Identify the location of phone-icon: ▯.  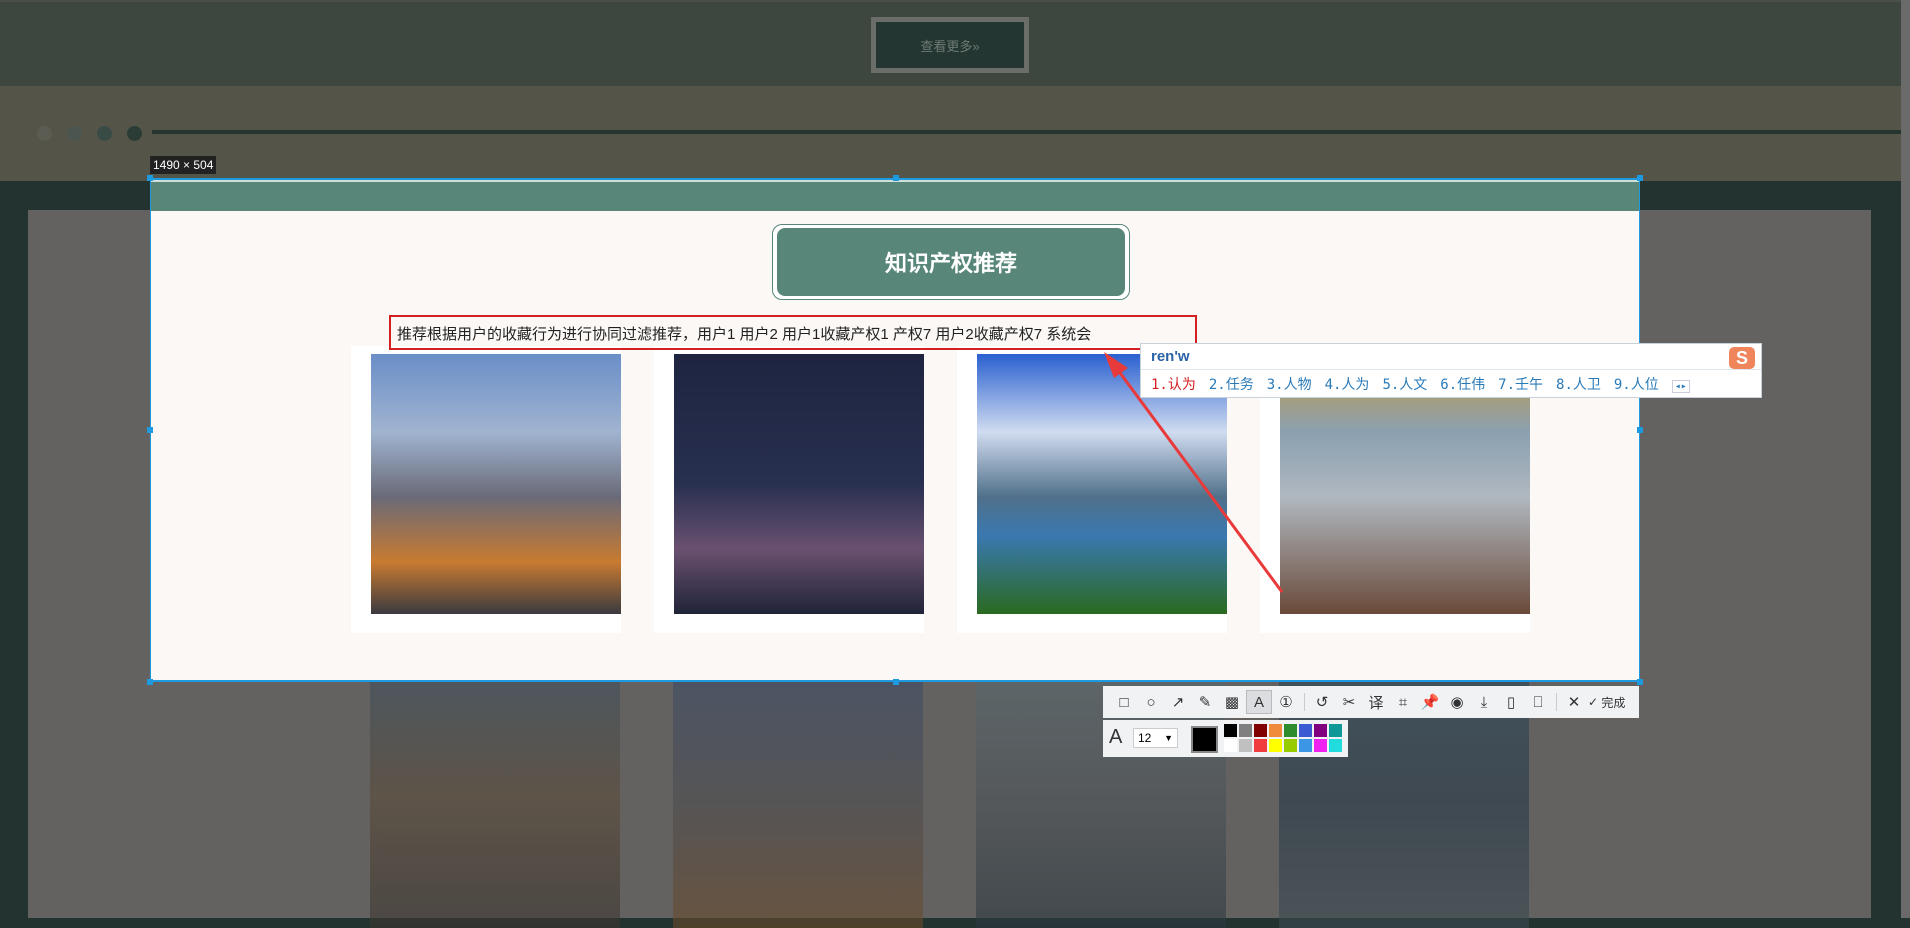
(1511, 702).